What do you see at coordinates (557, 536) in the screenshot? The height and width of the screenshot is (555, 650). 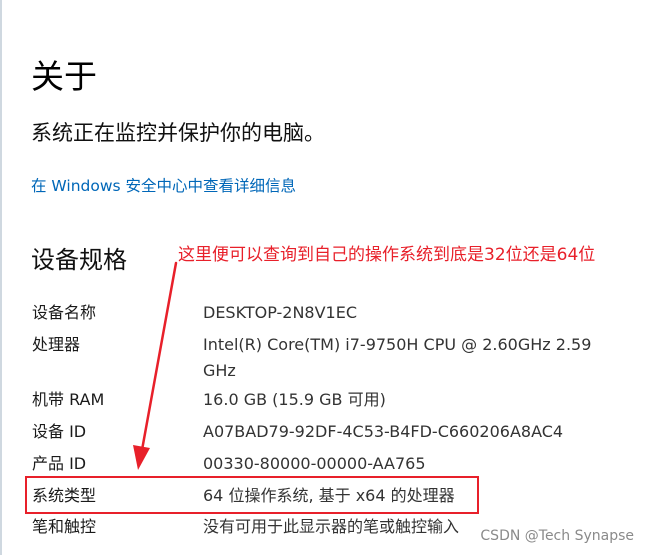 I see `watermark: CSDN @Tech Synapse` at bounding box center [557, 536].